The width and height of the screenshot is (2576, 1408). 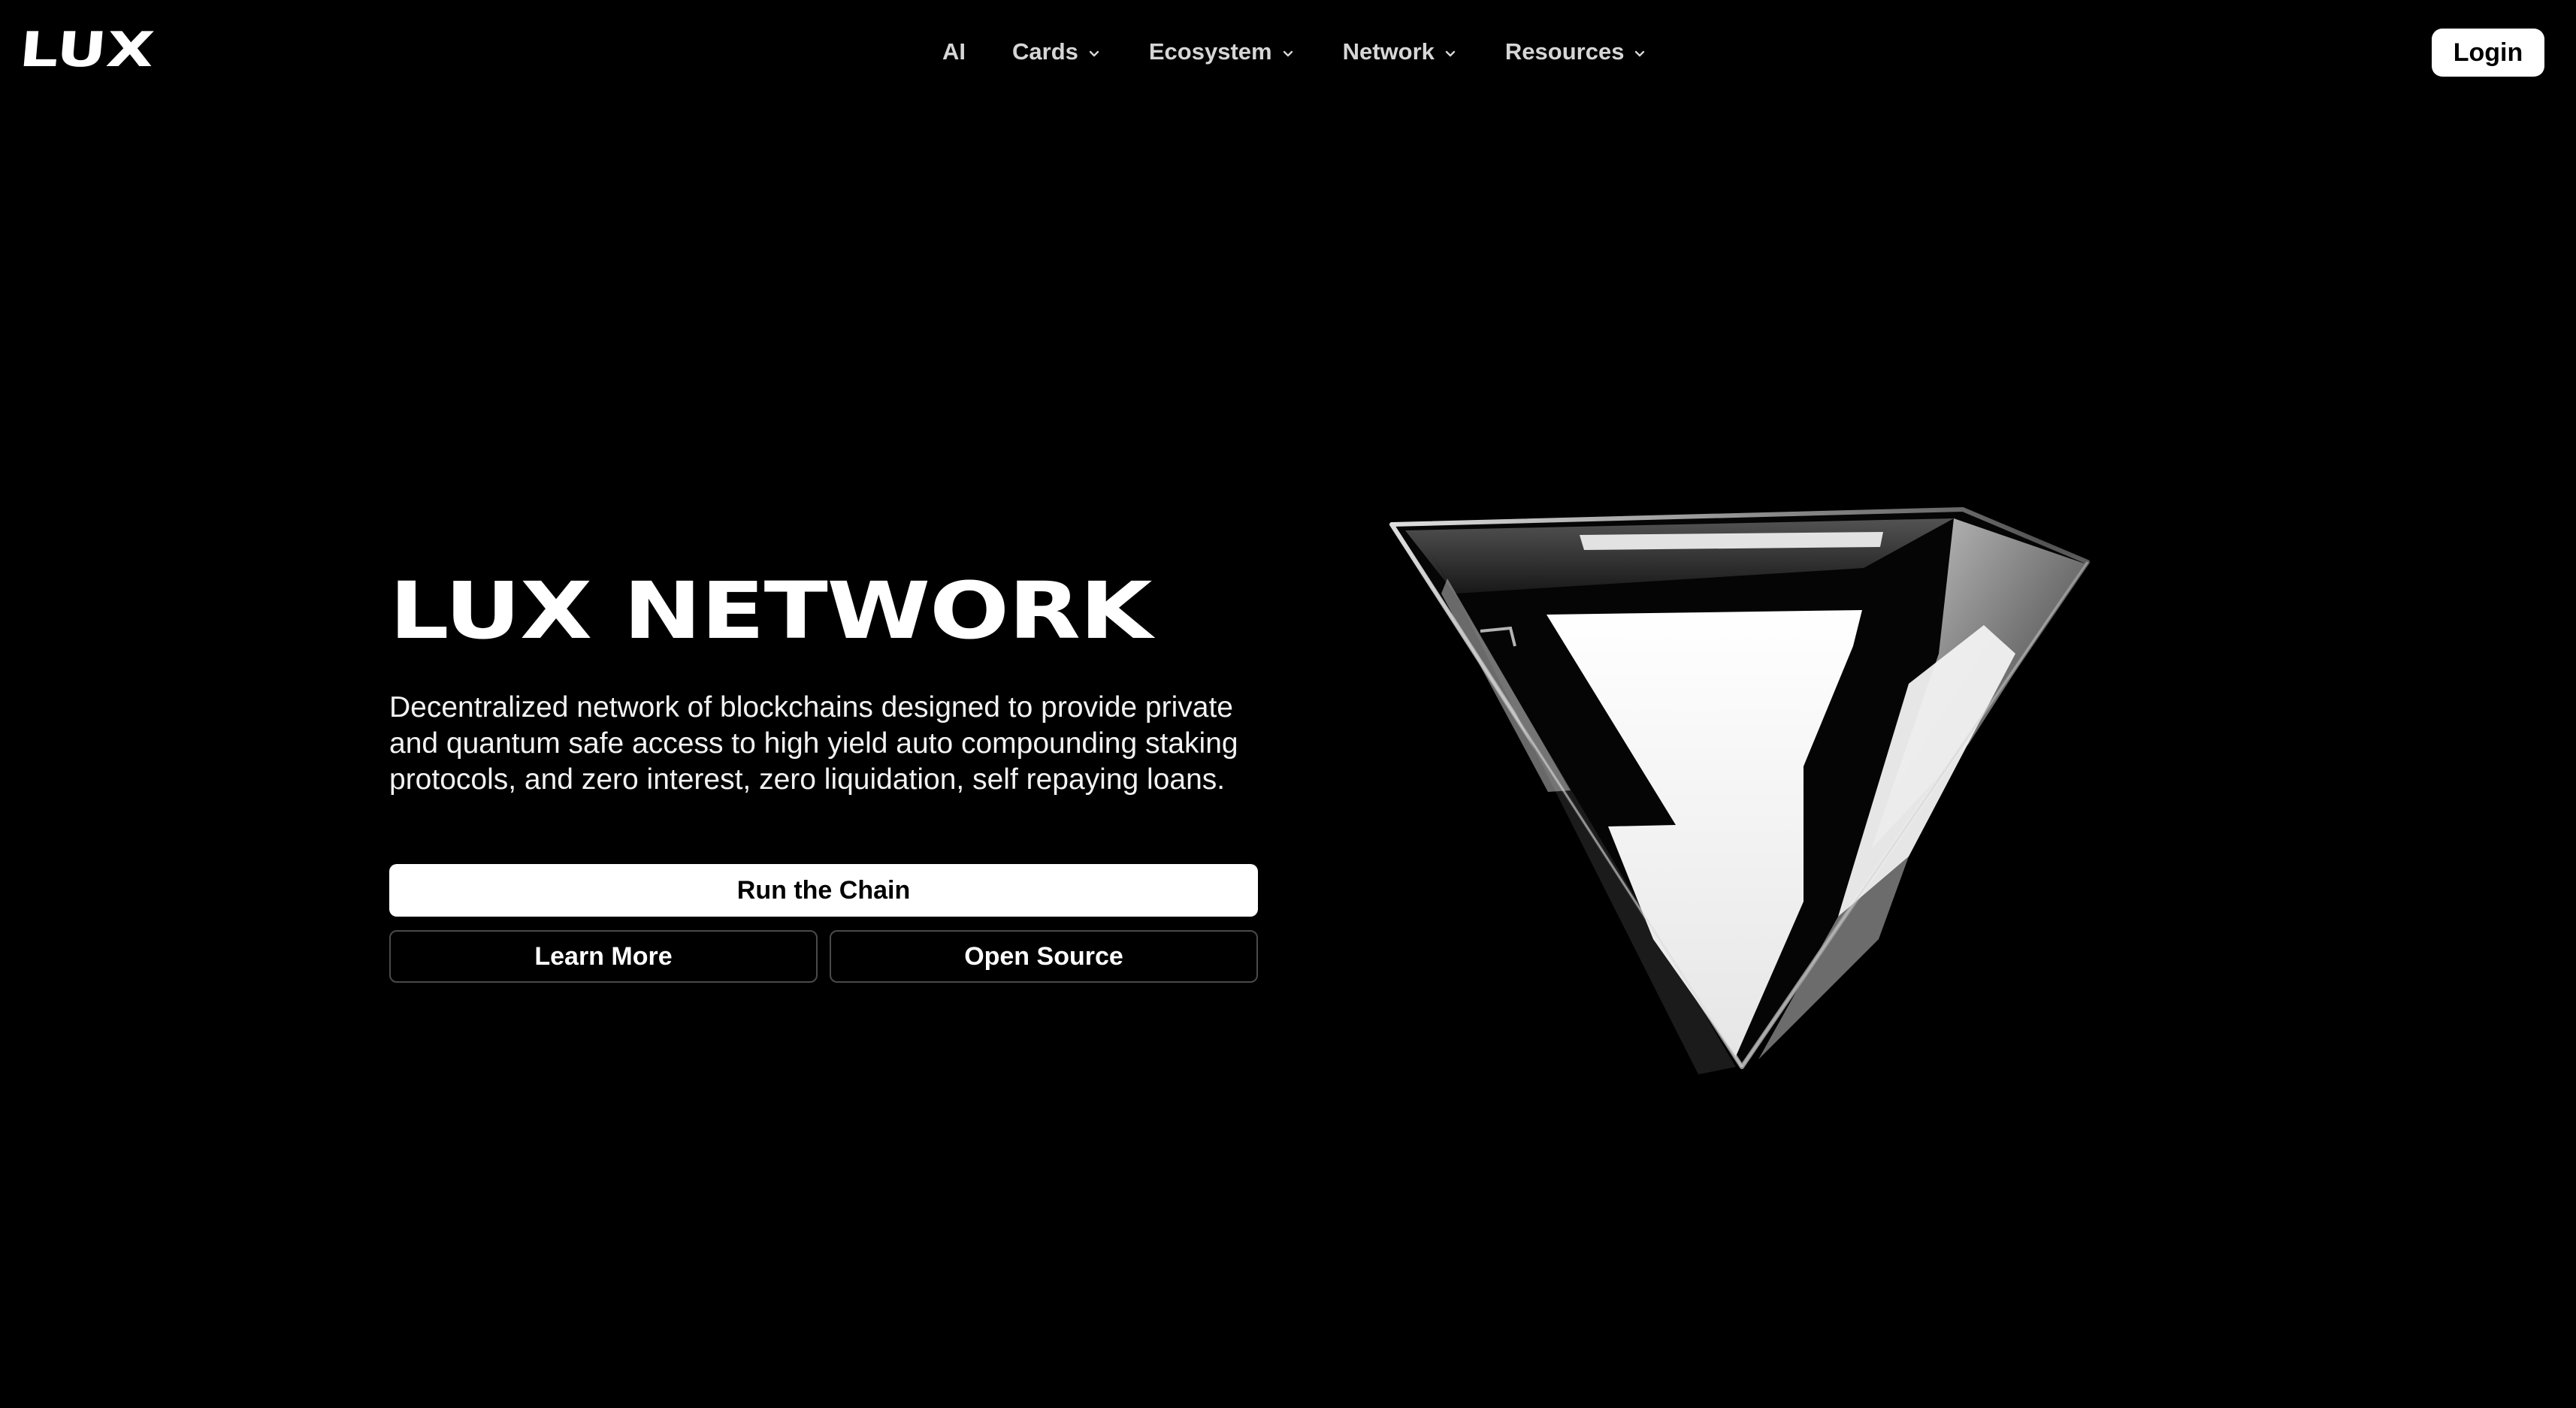 I want to click on hero-title-text: LUX NETWORK, so click(x=771, y=611).